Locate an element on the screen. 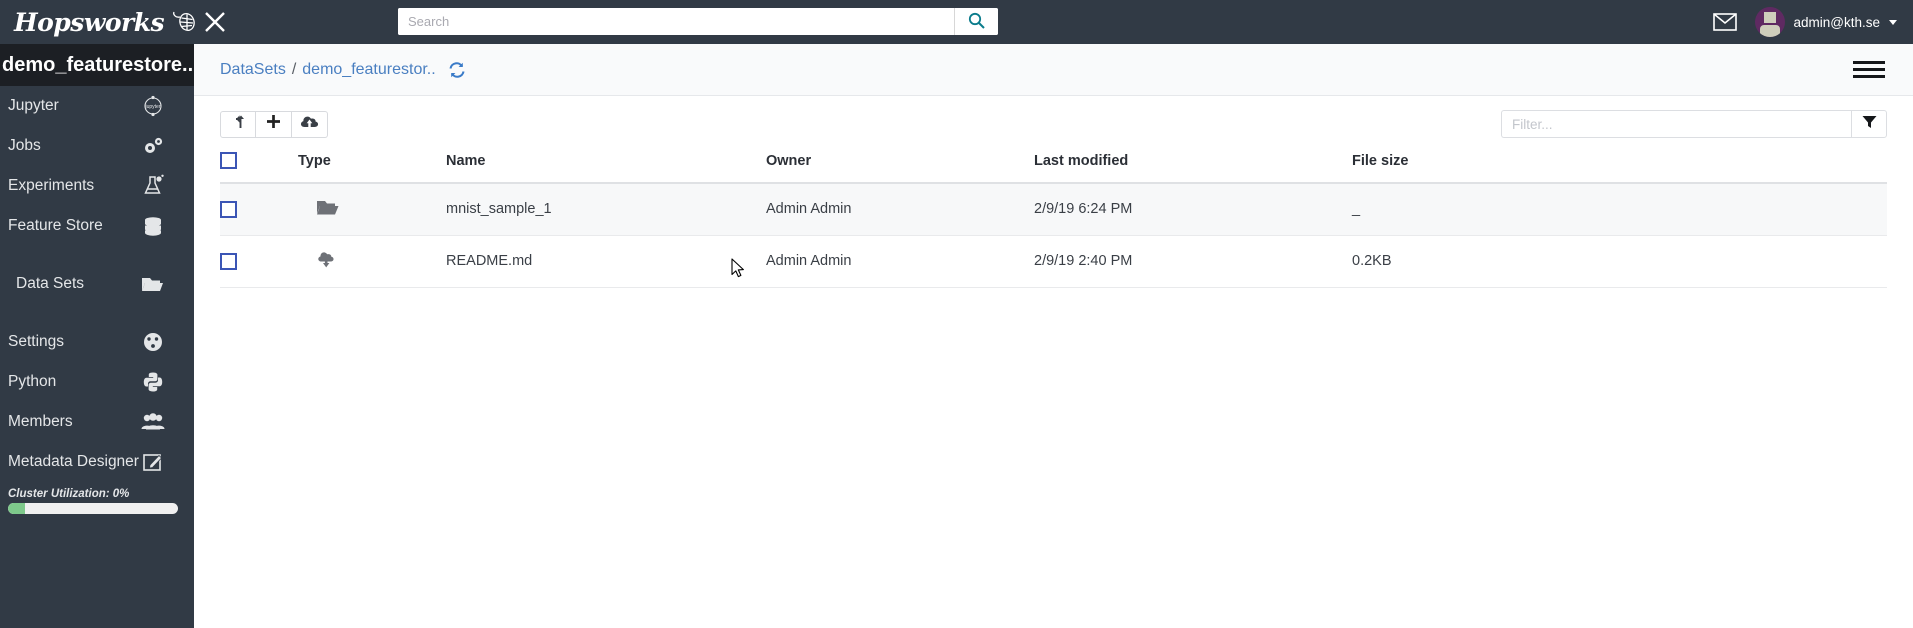 The height and width of the screenshot is (628, 1913). search-icon is located at coordinates (976, 22).